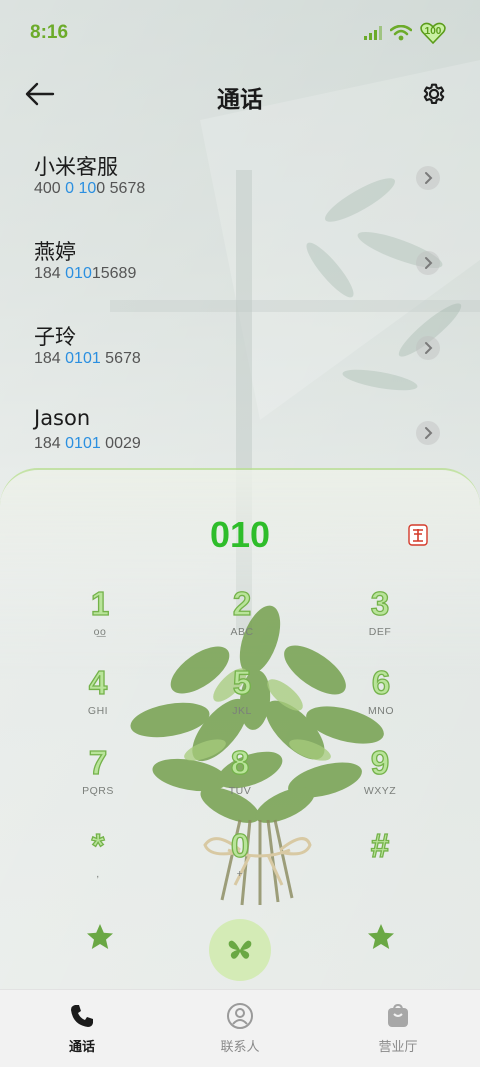  I want to click on battery-icon: 100, so click(433, 33).